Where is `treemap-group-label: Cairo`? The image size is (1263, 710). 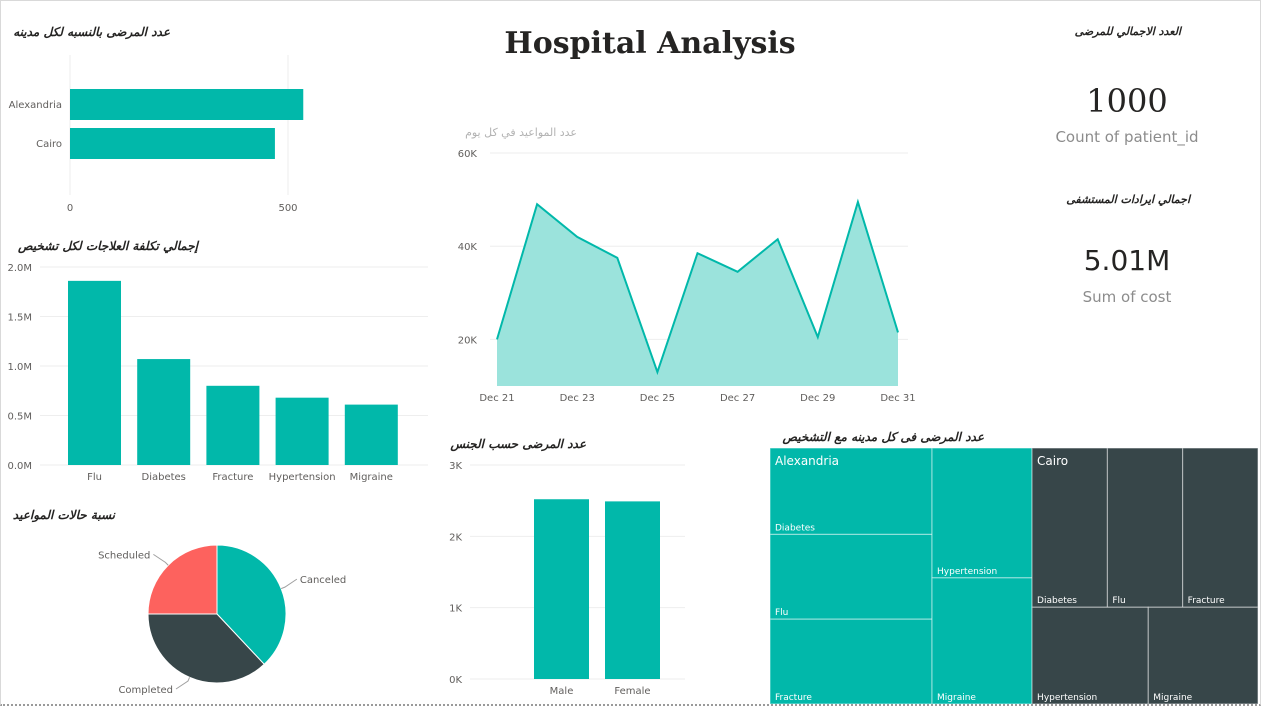 treemap-group-label: Cairo is located at coordinates (1052, 461).